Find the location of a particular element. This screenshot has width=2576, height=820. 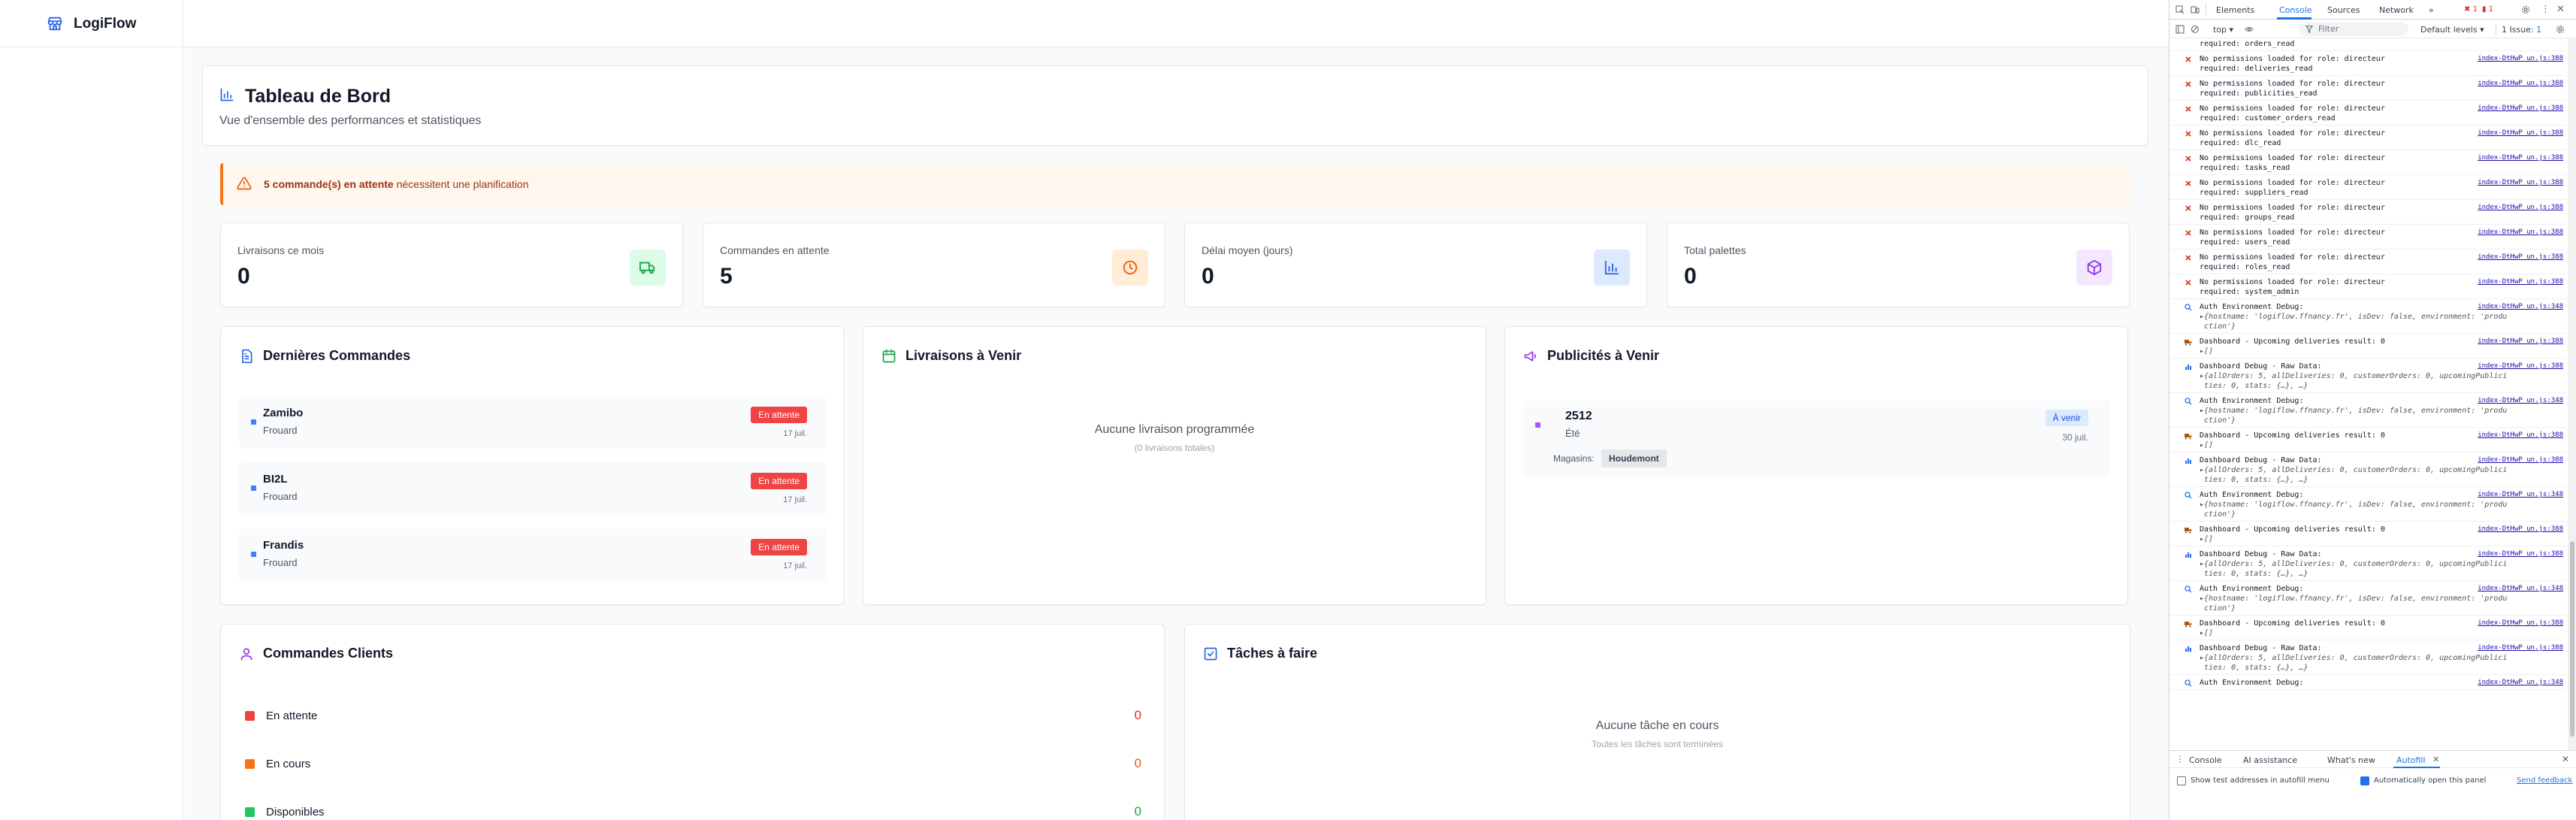

drawer-close-icon: ✕ is located at coordinates (2565, 759).